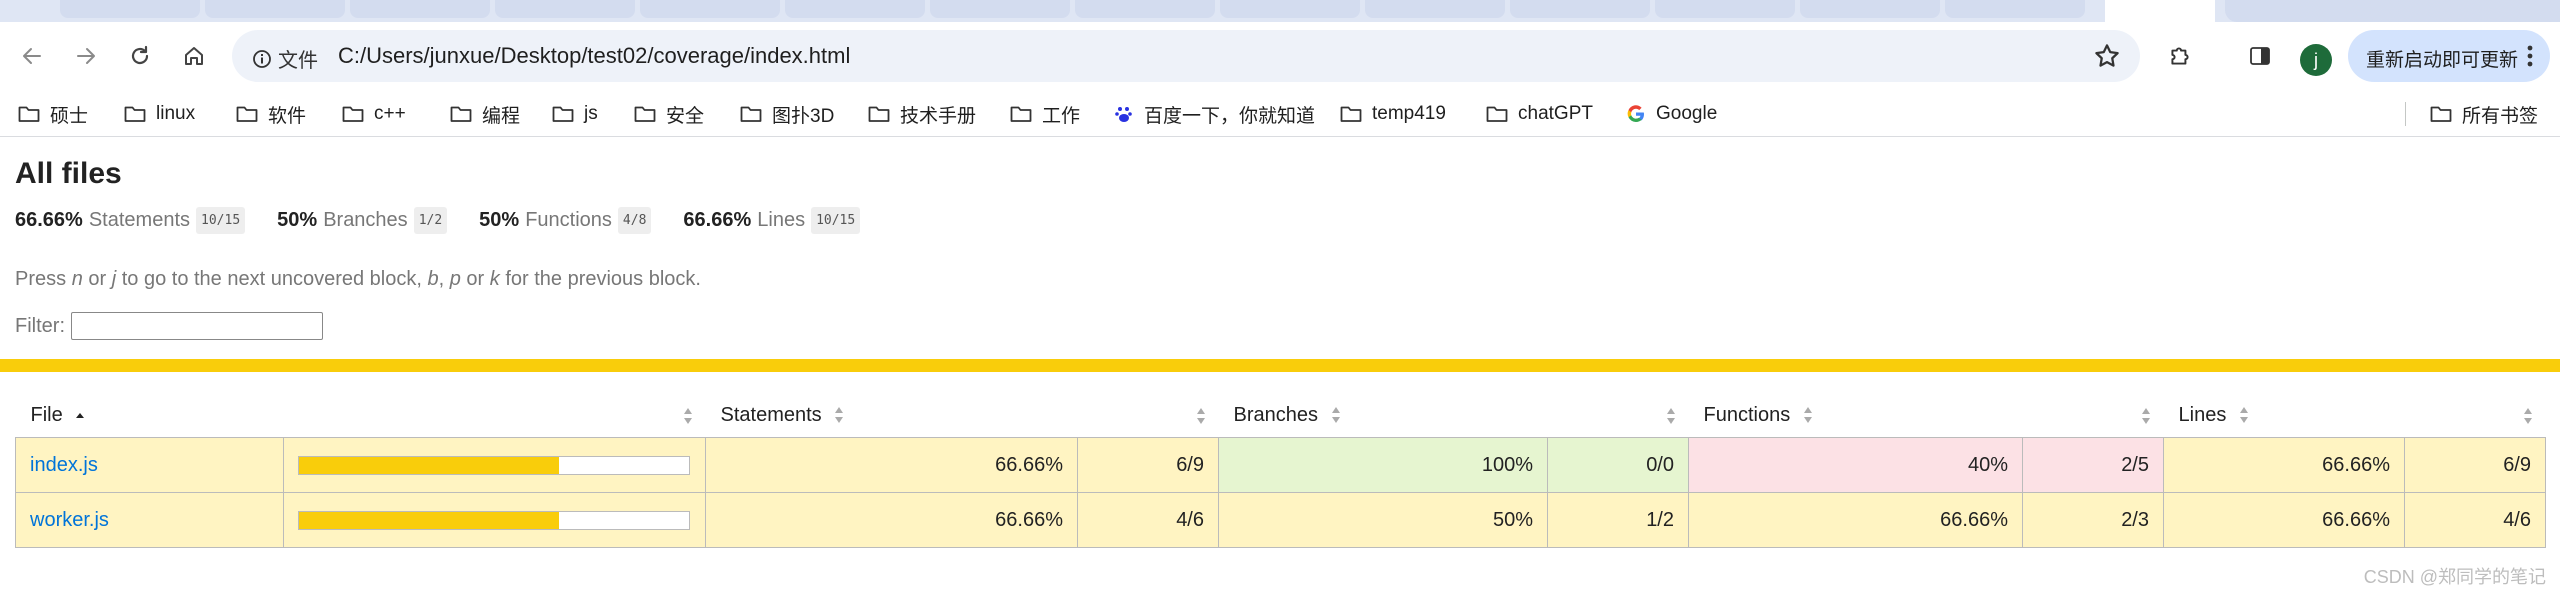 Image resolution: width=2560 pixels, height=593 pixels. I want to click on filter-input, so click(197, 326).